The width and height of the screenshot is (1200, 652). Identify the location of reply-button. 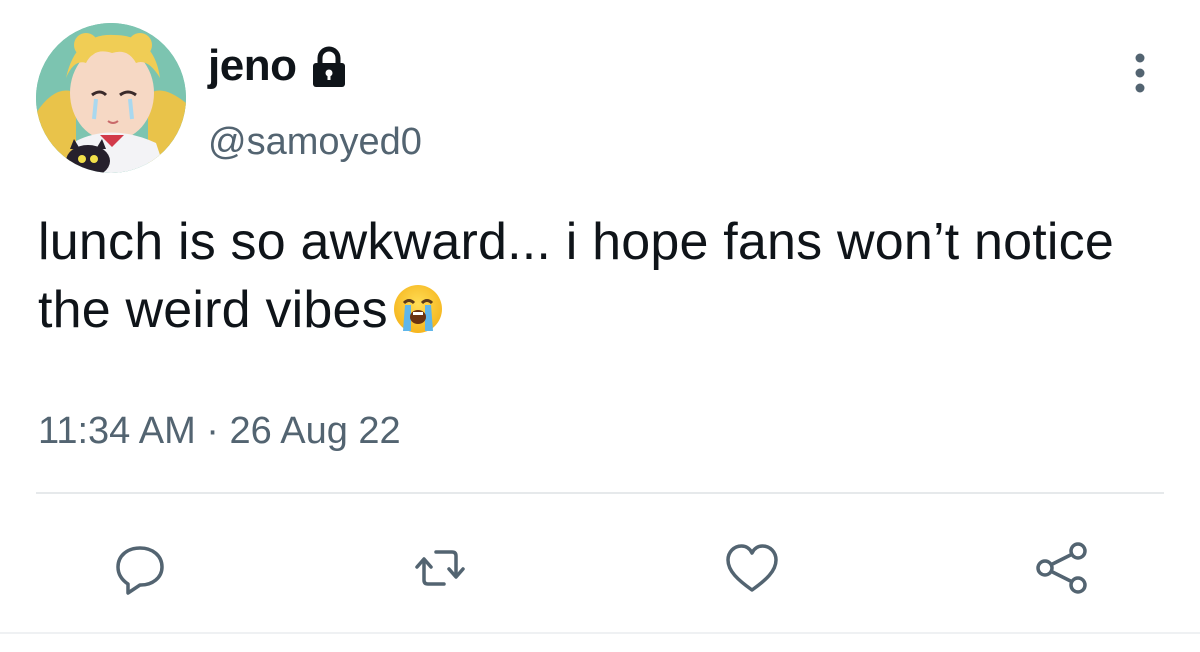
(140, 568).